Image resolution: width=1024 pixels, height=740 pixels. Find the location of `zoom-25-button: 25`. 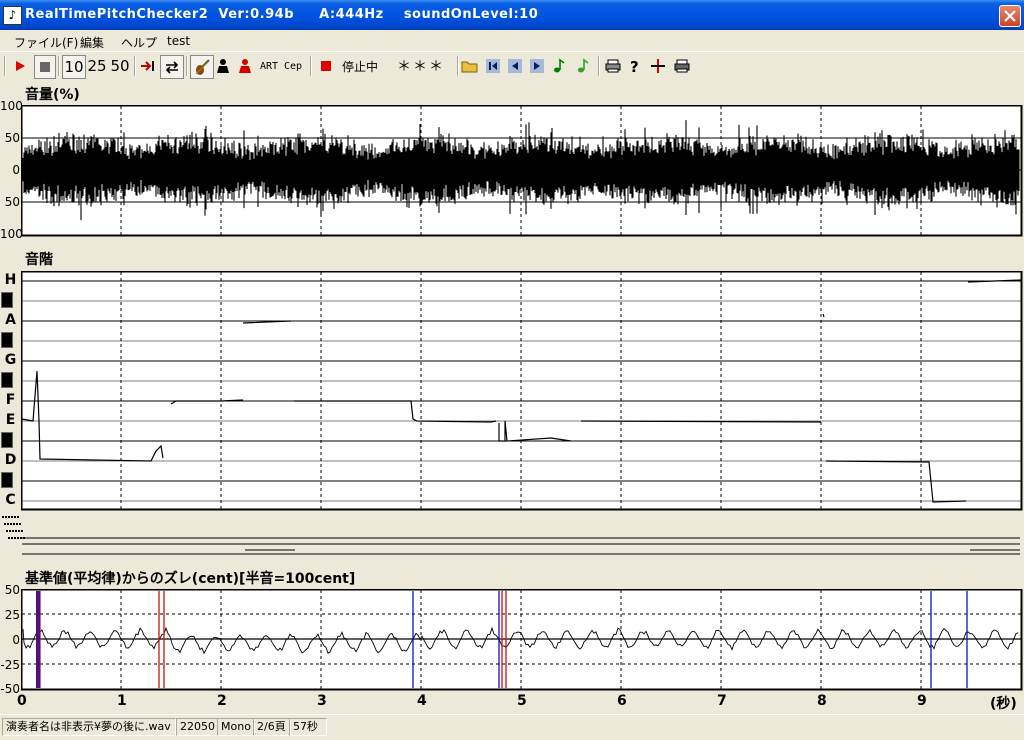

zoom-25-button: 25 is located at coordinates (97, 66).